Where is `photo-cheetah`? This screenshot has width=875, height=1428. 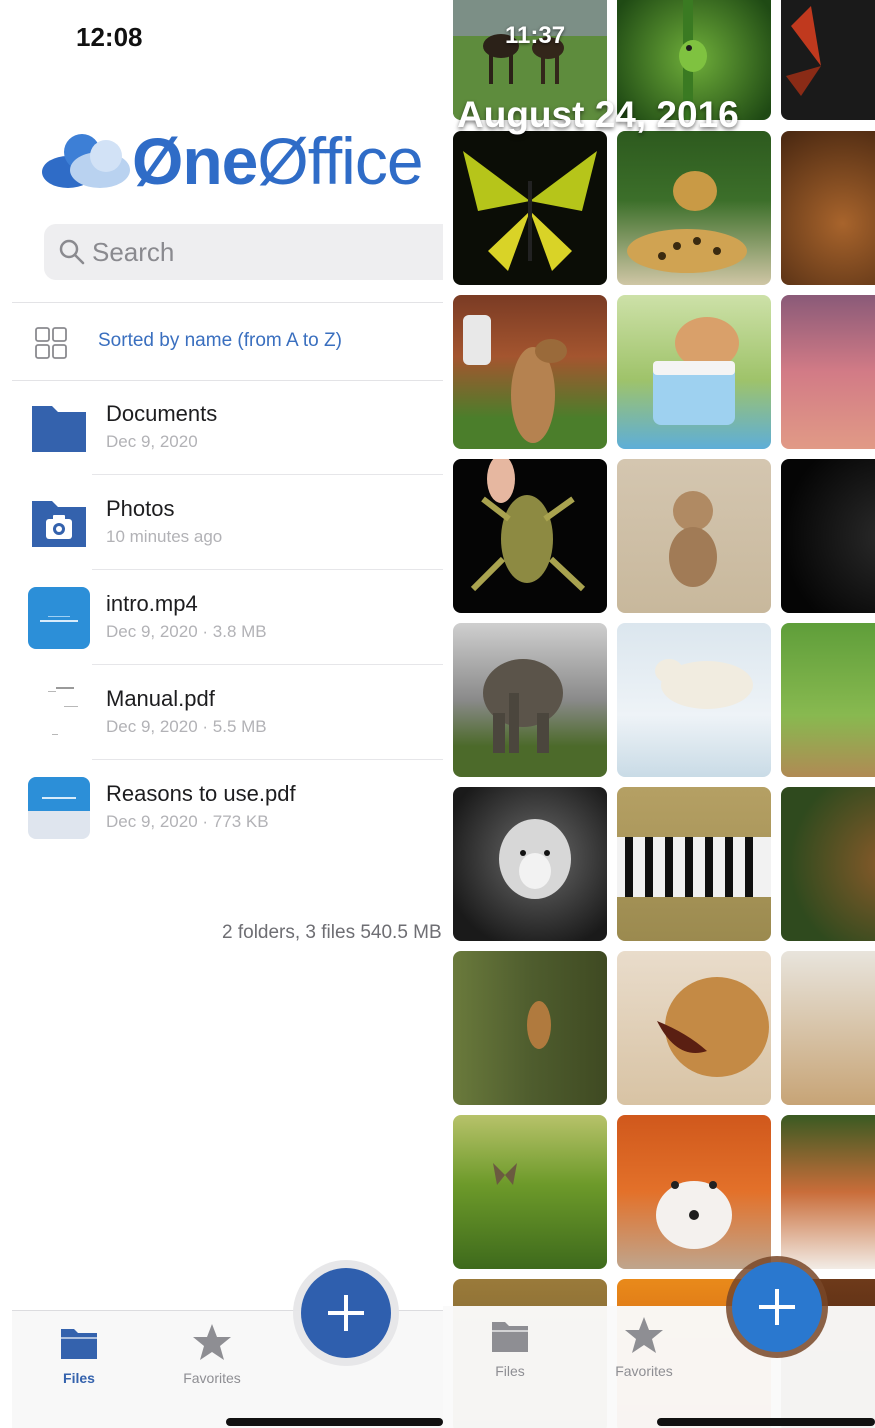 photo-cheetah is located at coordinates (828, 700).